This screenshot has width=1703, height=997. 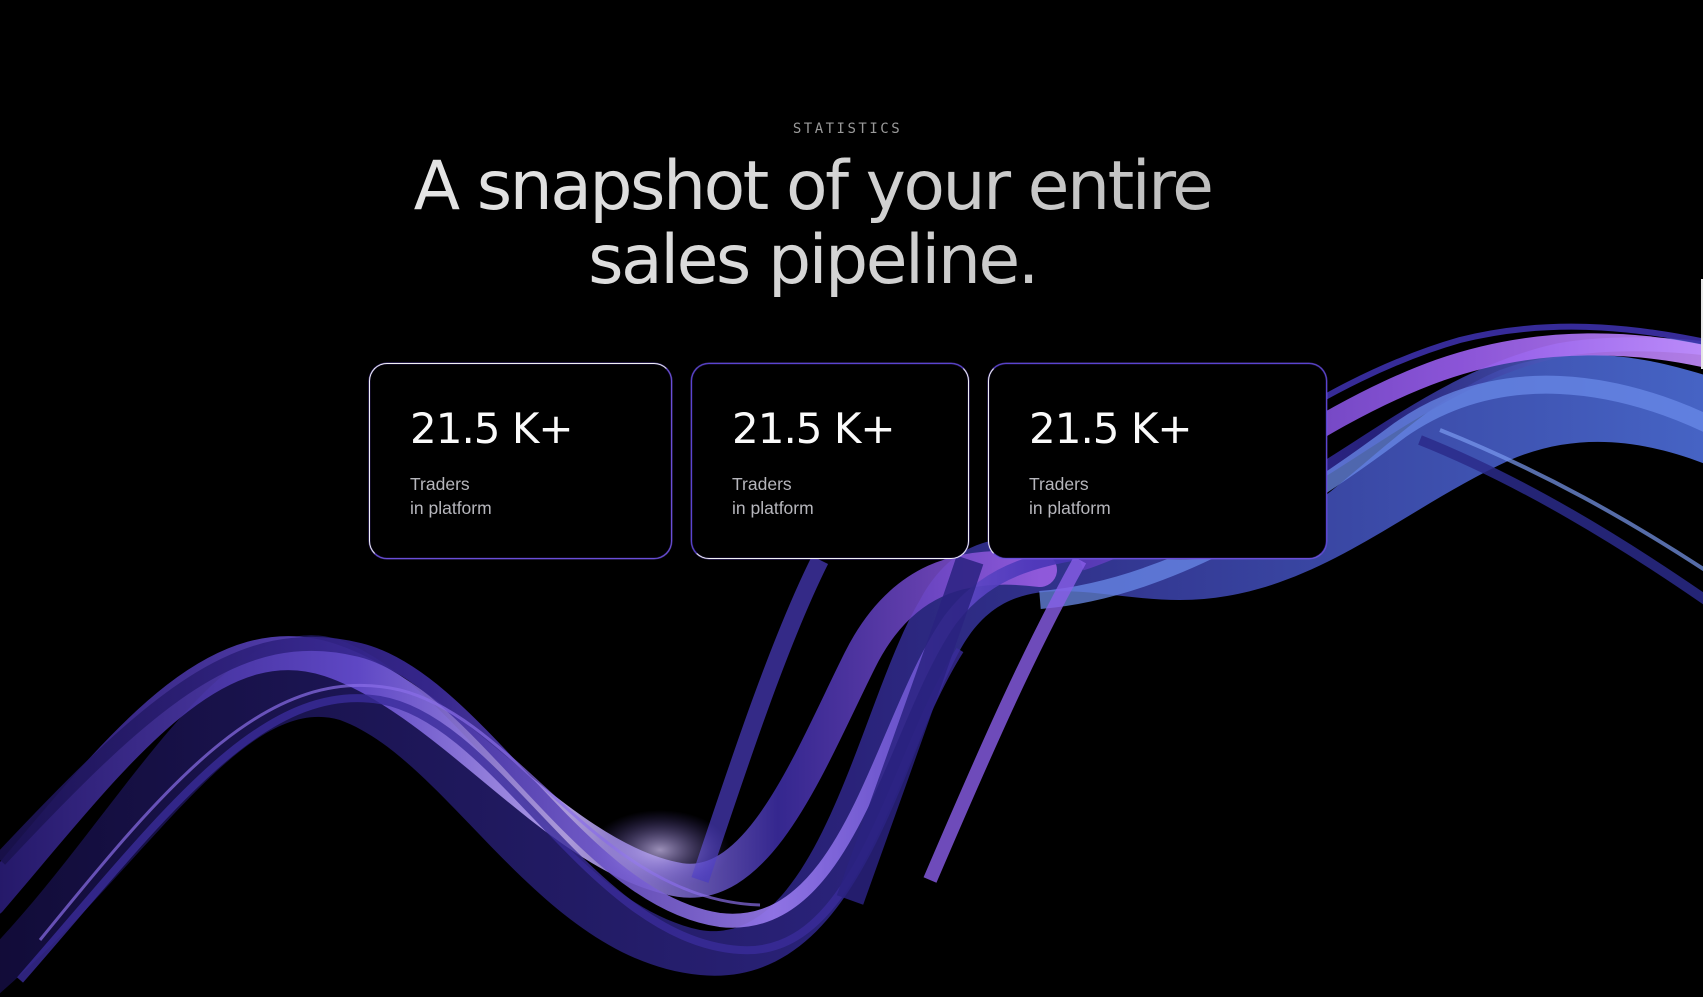 What do you see at coordinates (812, 186) in the screenshot?
I see `headline-line-1: A snapshot of your entire` at bounding box center [812, 186].